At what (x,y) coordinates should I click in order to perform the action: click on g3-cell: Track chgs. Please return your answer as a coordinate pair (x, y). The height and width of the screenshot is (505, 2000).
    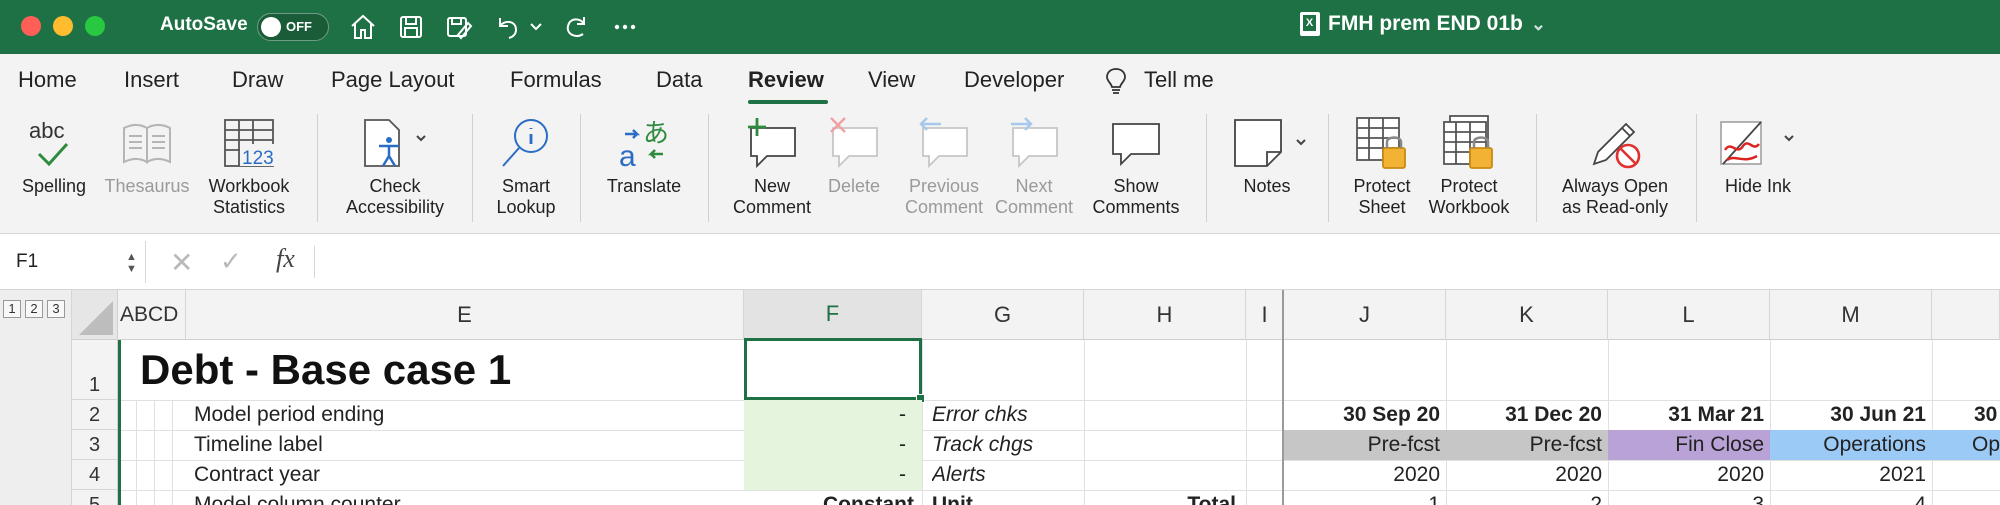
    Looking at the image, I should click on (982, 445).